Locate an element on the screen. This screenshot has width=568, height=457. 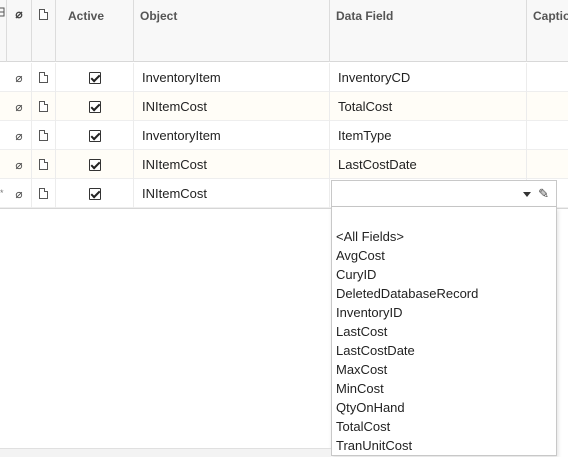
dropdown-option: TranUnitCost is located at coordinates (444, 445).